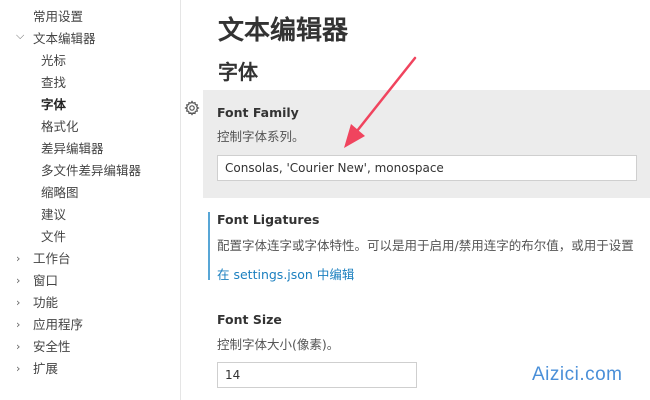 The width and height of the screenshot is (650, 400). I want to click on sidebar-item-label: 建议, so click(54, 214).